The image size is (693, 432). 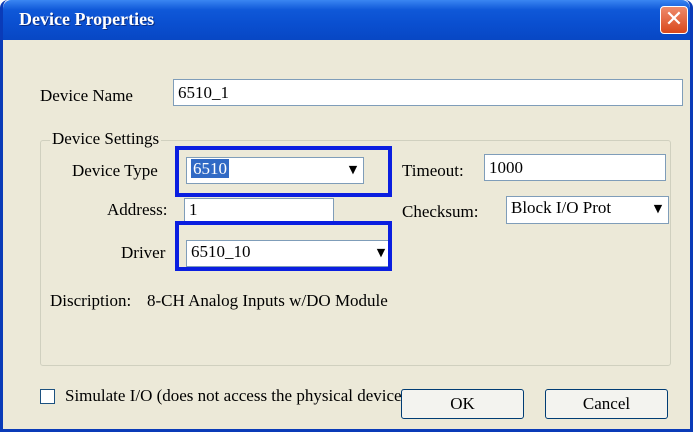 I want to click on driver-label: Driver, so click(x=143, y=252).